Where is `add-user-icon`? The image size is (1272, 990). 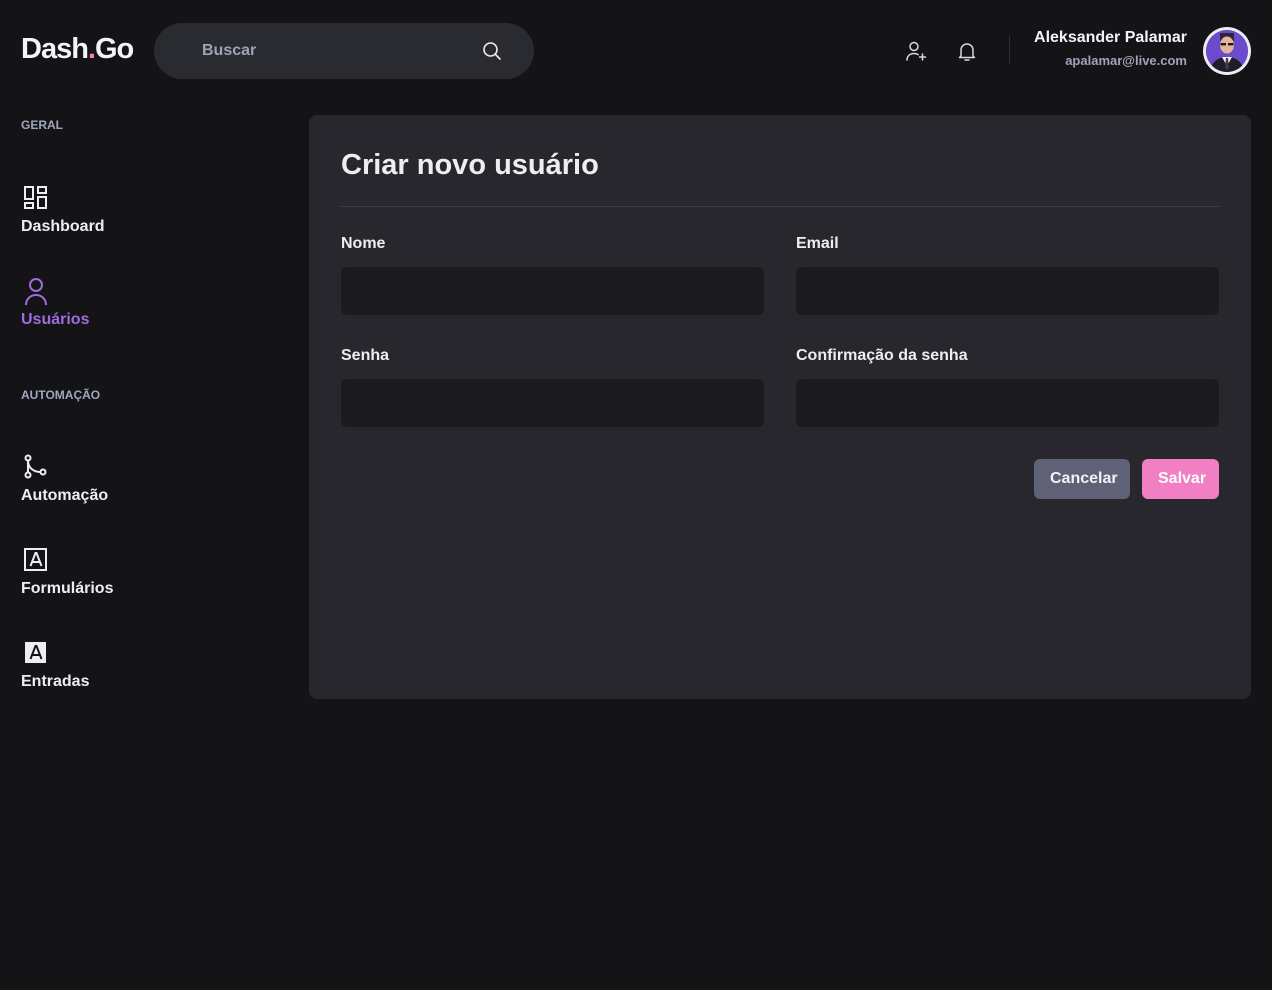
add-user-icon is located at coordinates (916, 51).